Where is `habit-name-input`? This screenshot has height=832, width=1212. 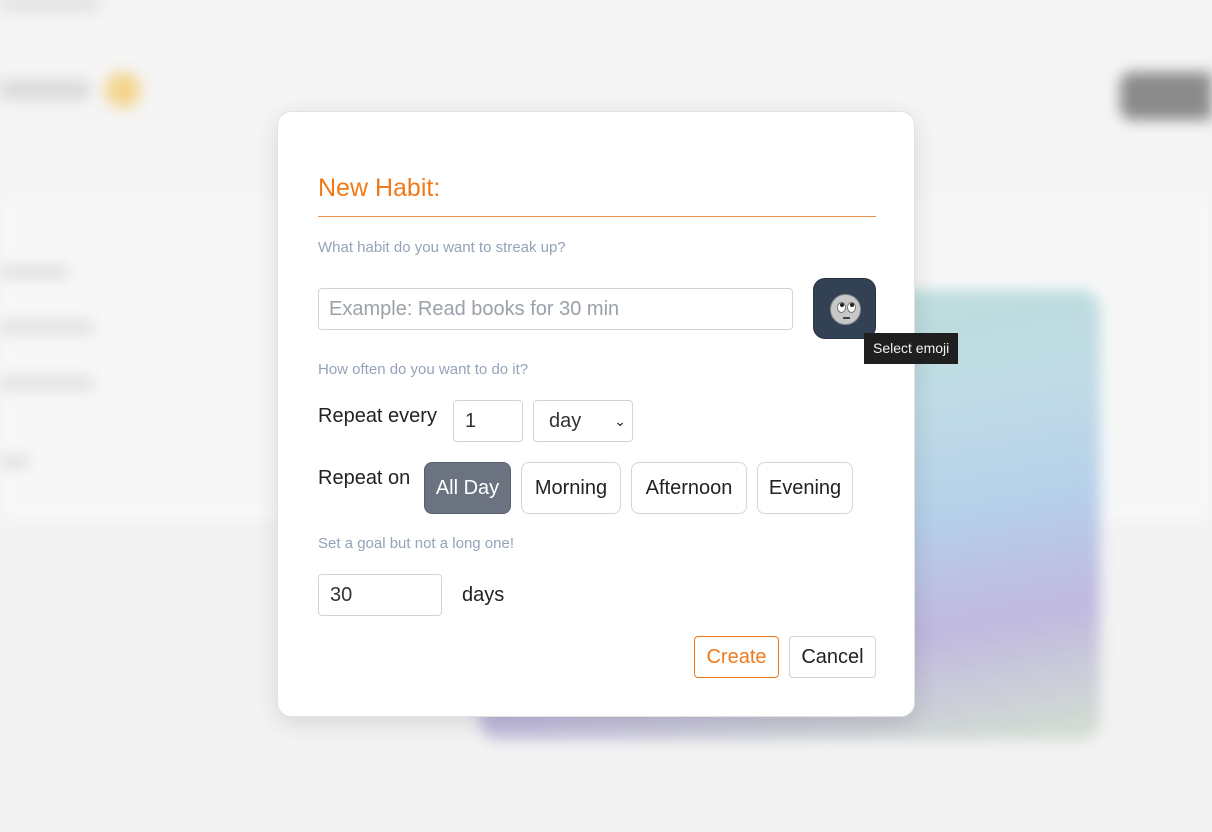
habit-name-input is located at coordinates (555, 309).